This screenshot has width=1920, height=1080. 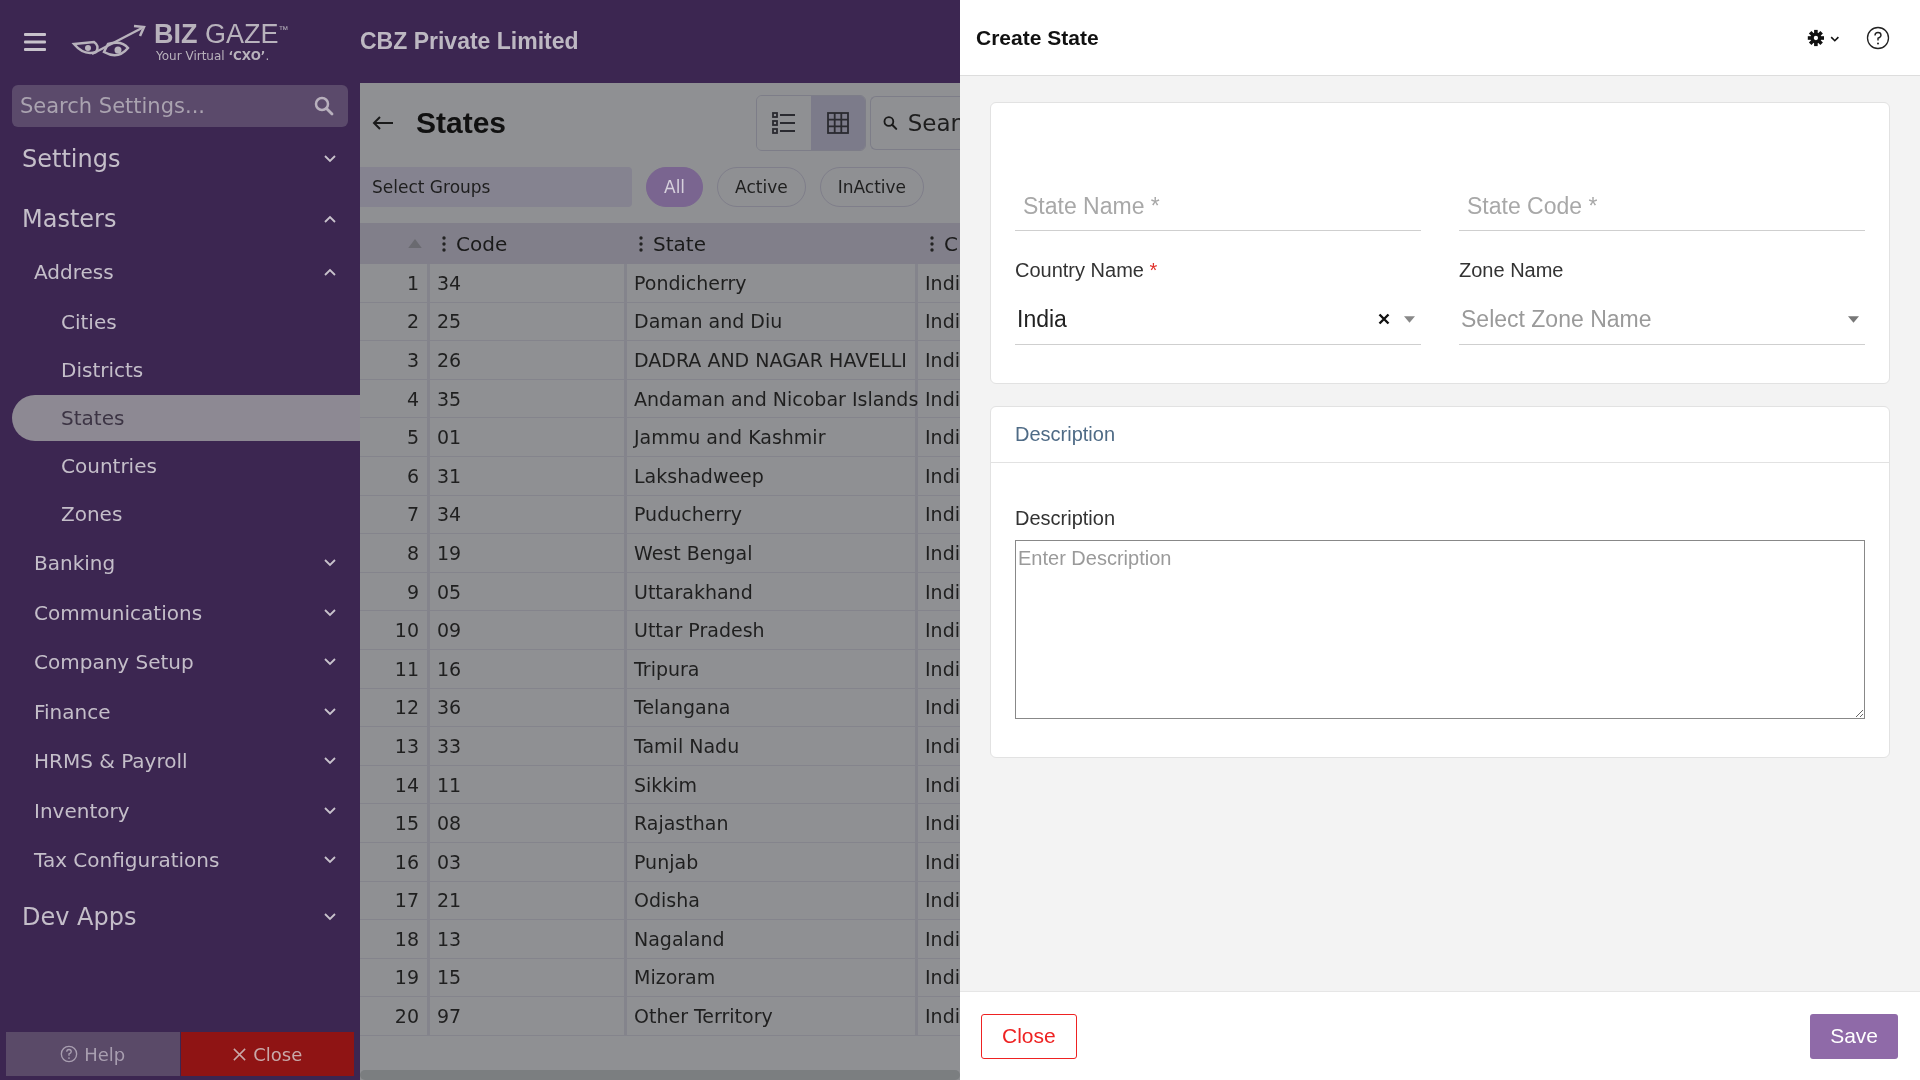 I want to click on table-cell: 13, so click(x=528, y=939).